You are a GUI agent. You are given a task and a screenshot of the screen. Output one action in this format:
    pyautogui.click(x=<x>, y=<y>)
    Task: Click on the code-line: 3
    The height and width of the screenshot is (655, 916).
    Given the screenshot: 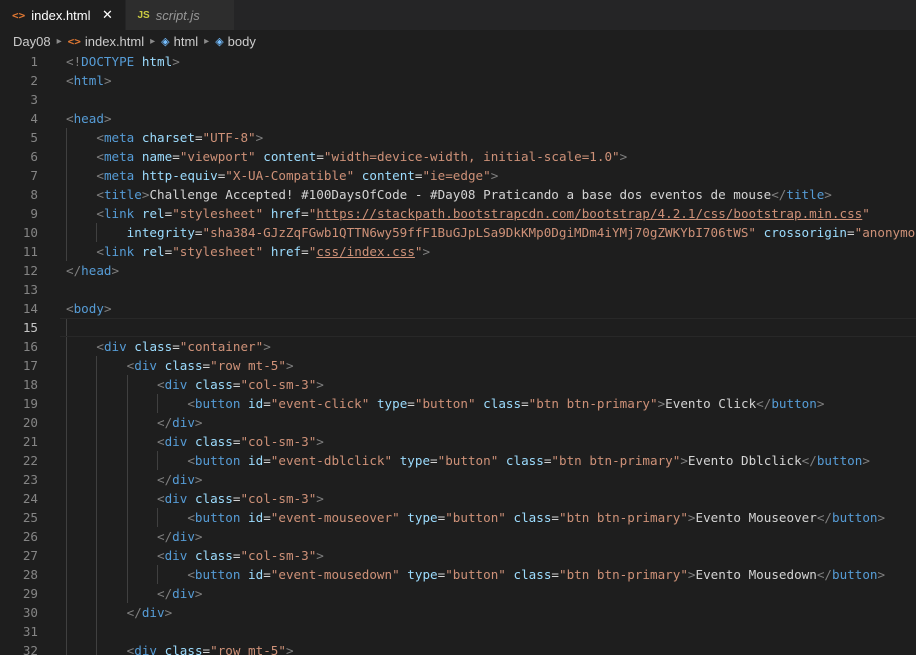 What is the action you would take?
    pyautogui.click(x=458, y=99)
    